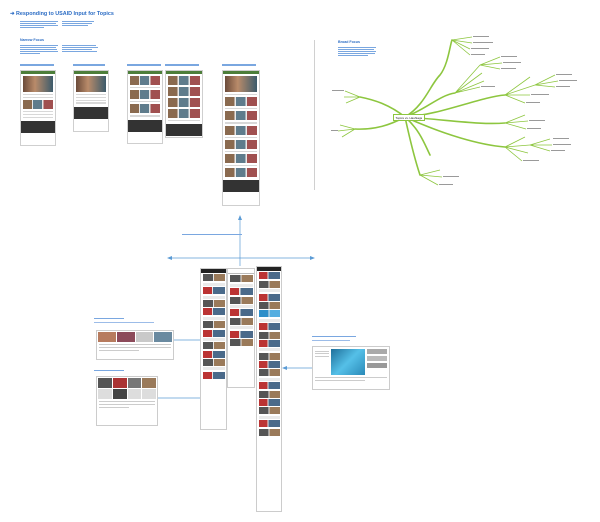  What do you see at coordinates (331, 340) in the screenshot?
I see `right-card-subcaption` at bounding box center [331, 340].